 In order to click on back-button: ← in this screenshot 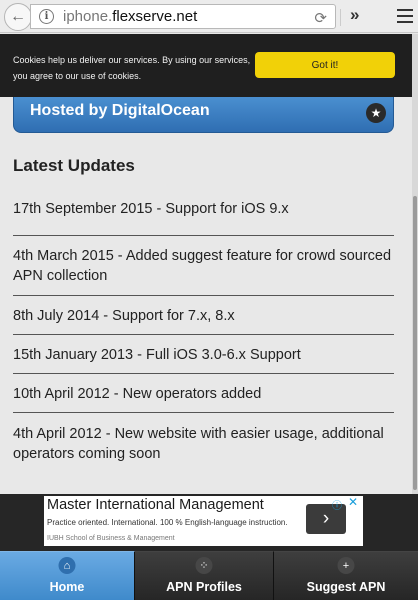, I will do `click(18, 17)`.